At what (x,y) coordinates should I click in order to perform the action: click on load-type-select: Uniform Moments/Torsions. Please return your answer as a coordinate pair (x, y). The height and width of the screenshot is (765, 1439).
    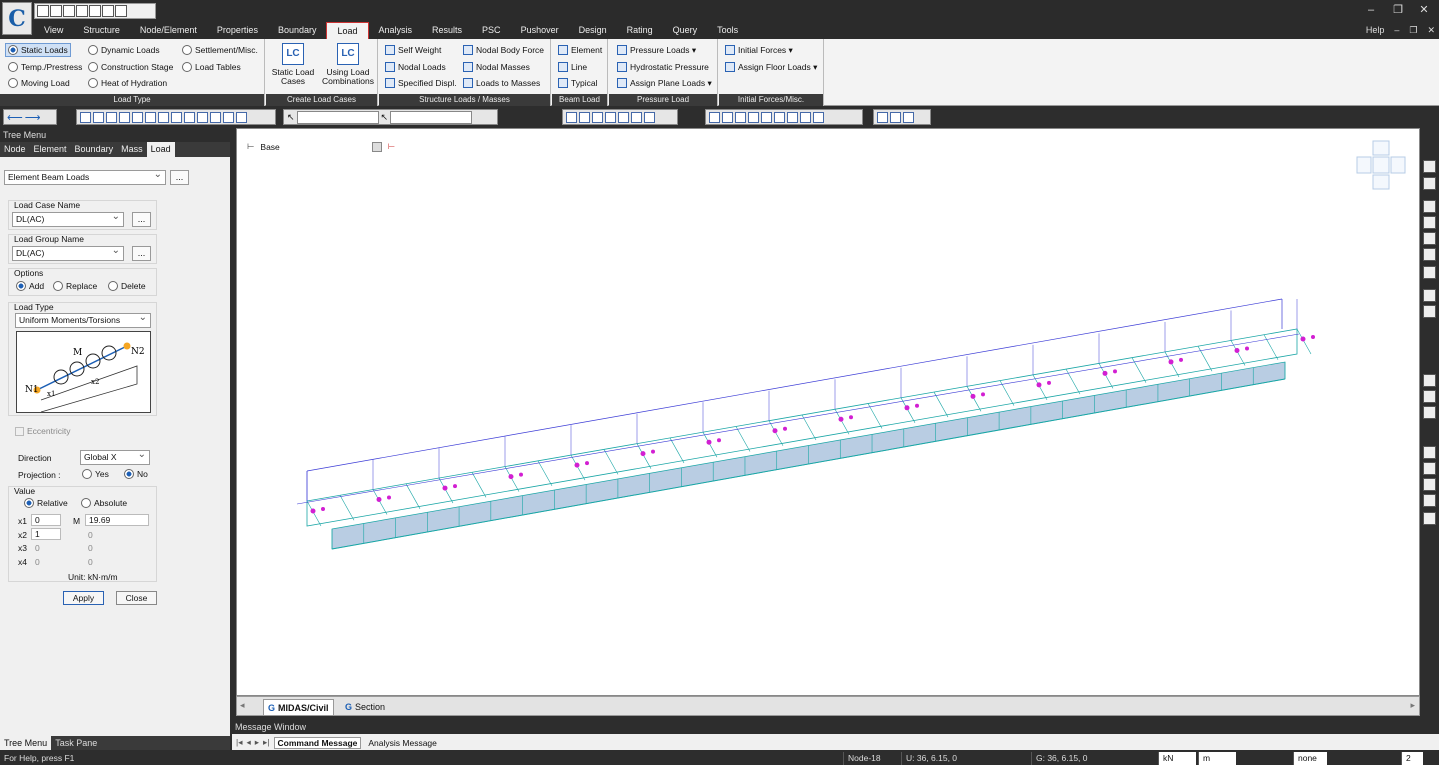
    Looking at the image, I should click on (83, 319).